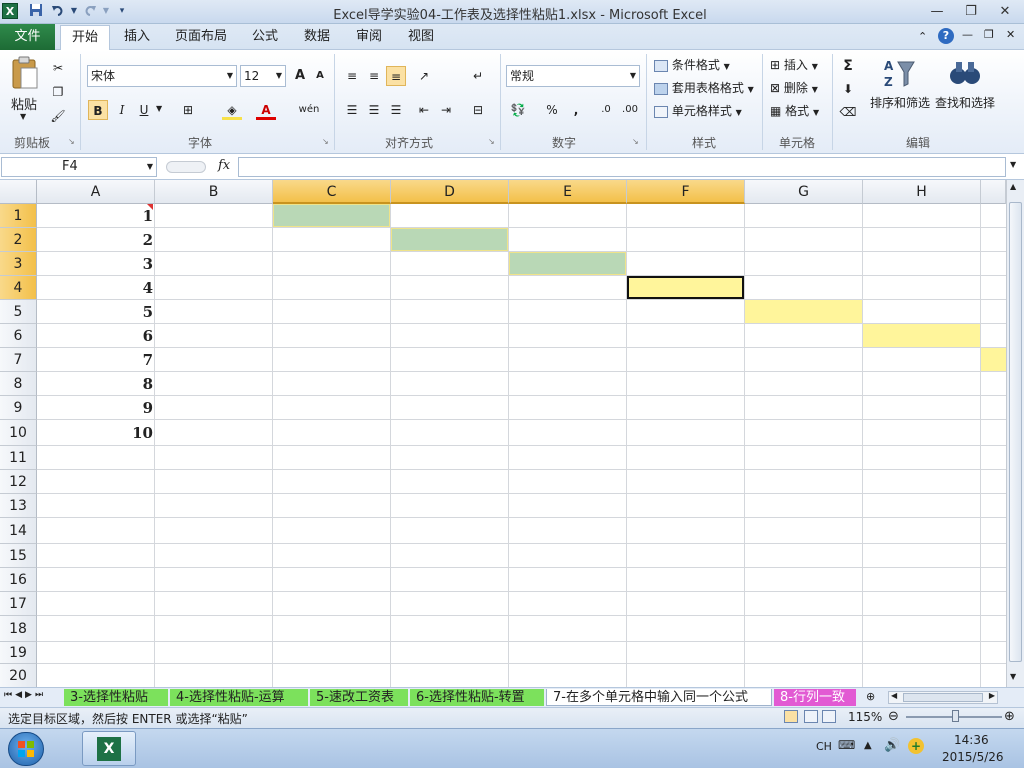 This screenshot has width=1024, height=768. What do you see at coordinates (374, 76) in the screenshot?
I see `align-middle-icon: ≡` at bounding box center [374, 76].